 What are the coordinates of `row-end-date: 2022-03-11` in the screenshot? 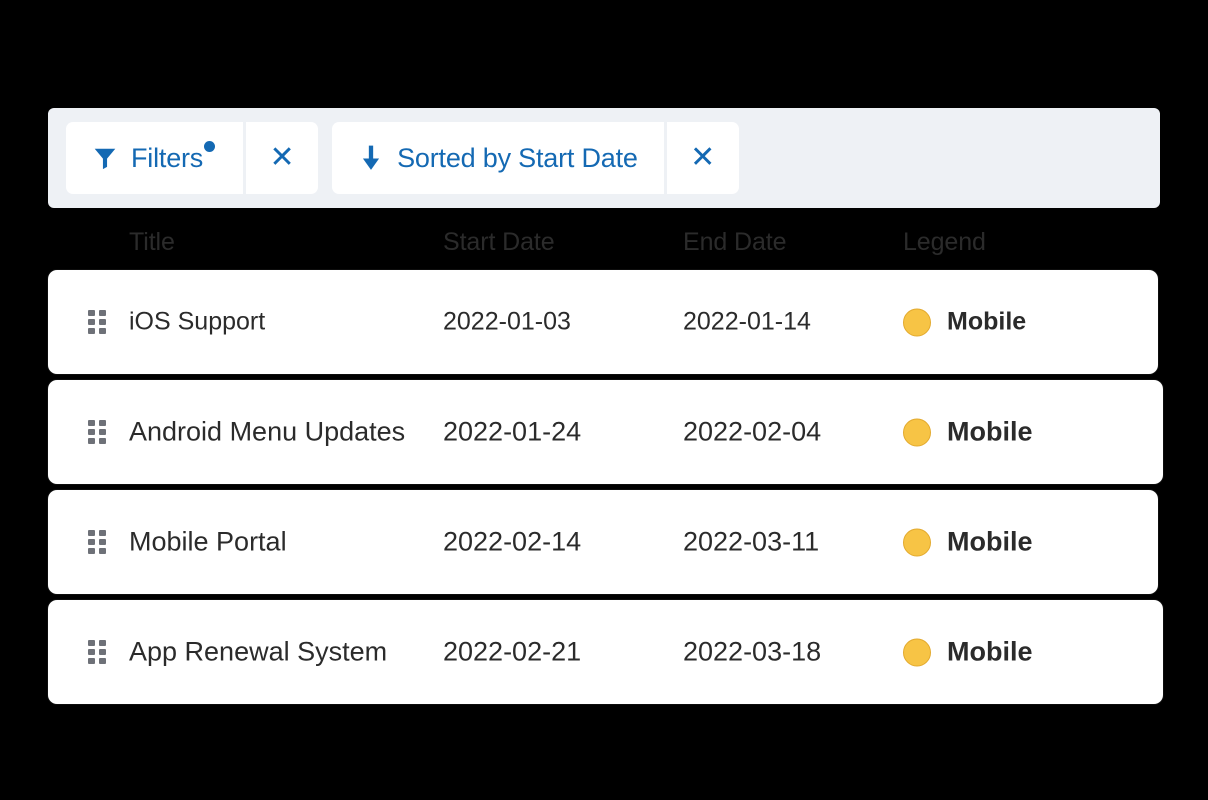 It's located at (751, 541).